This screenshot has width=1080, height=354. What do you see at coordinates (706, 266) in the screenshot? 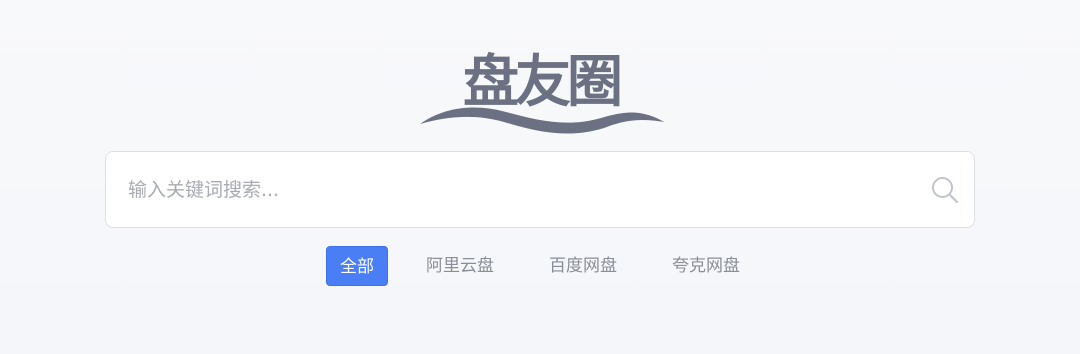
I see `tab-quark-netdisk: 夸克网盘` at bounding box center [706, 266].